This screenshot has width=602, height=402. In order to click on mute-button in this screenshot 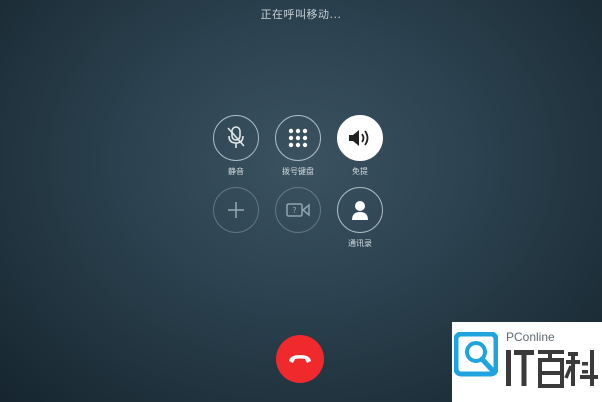, I will do `click(236, 138)`.